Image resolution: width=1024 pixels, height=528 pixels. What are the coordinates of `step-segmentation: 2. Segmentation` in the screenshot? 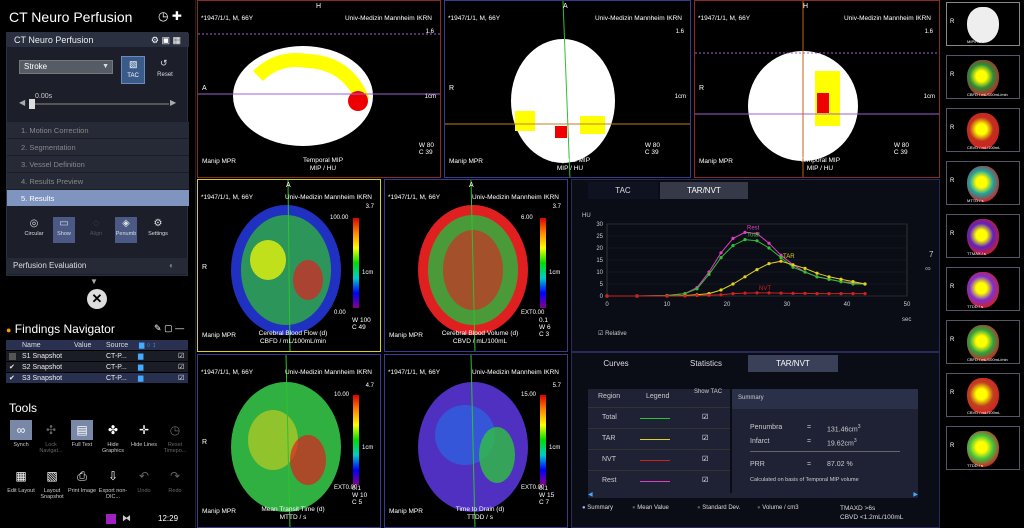 It's located at (98, 146).